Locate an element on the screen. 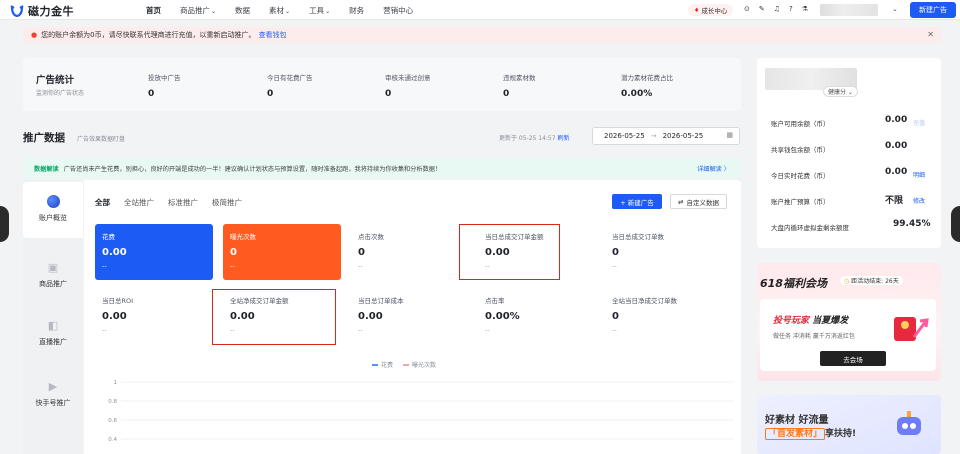 This screenshot has height=454, width=960. tab-all: 全部 is located at coordinates (102, 202).